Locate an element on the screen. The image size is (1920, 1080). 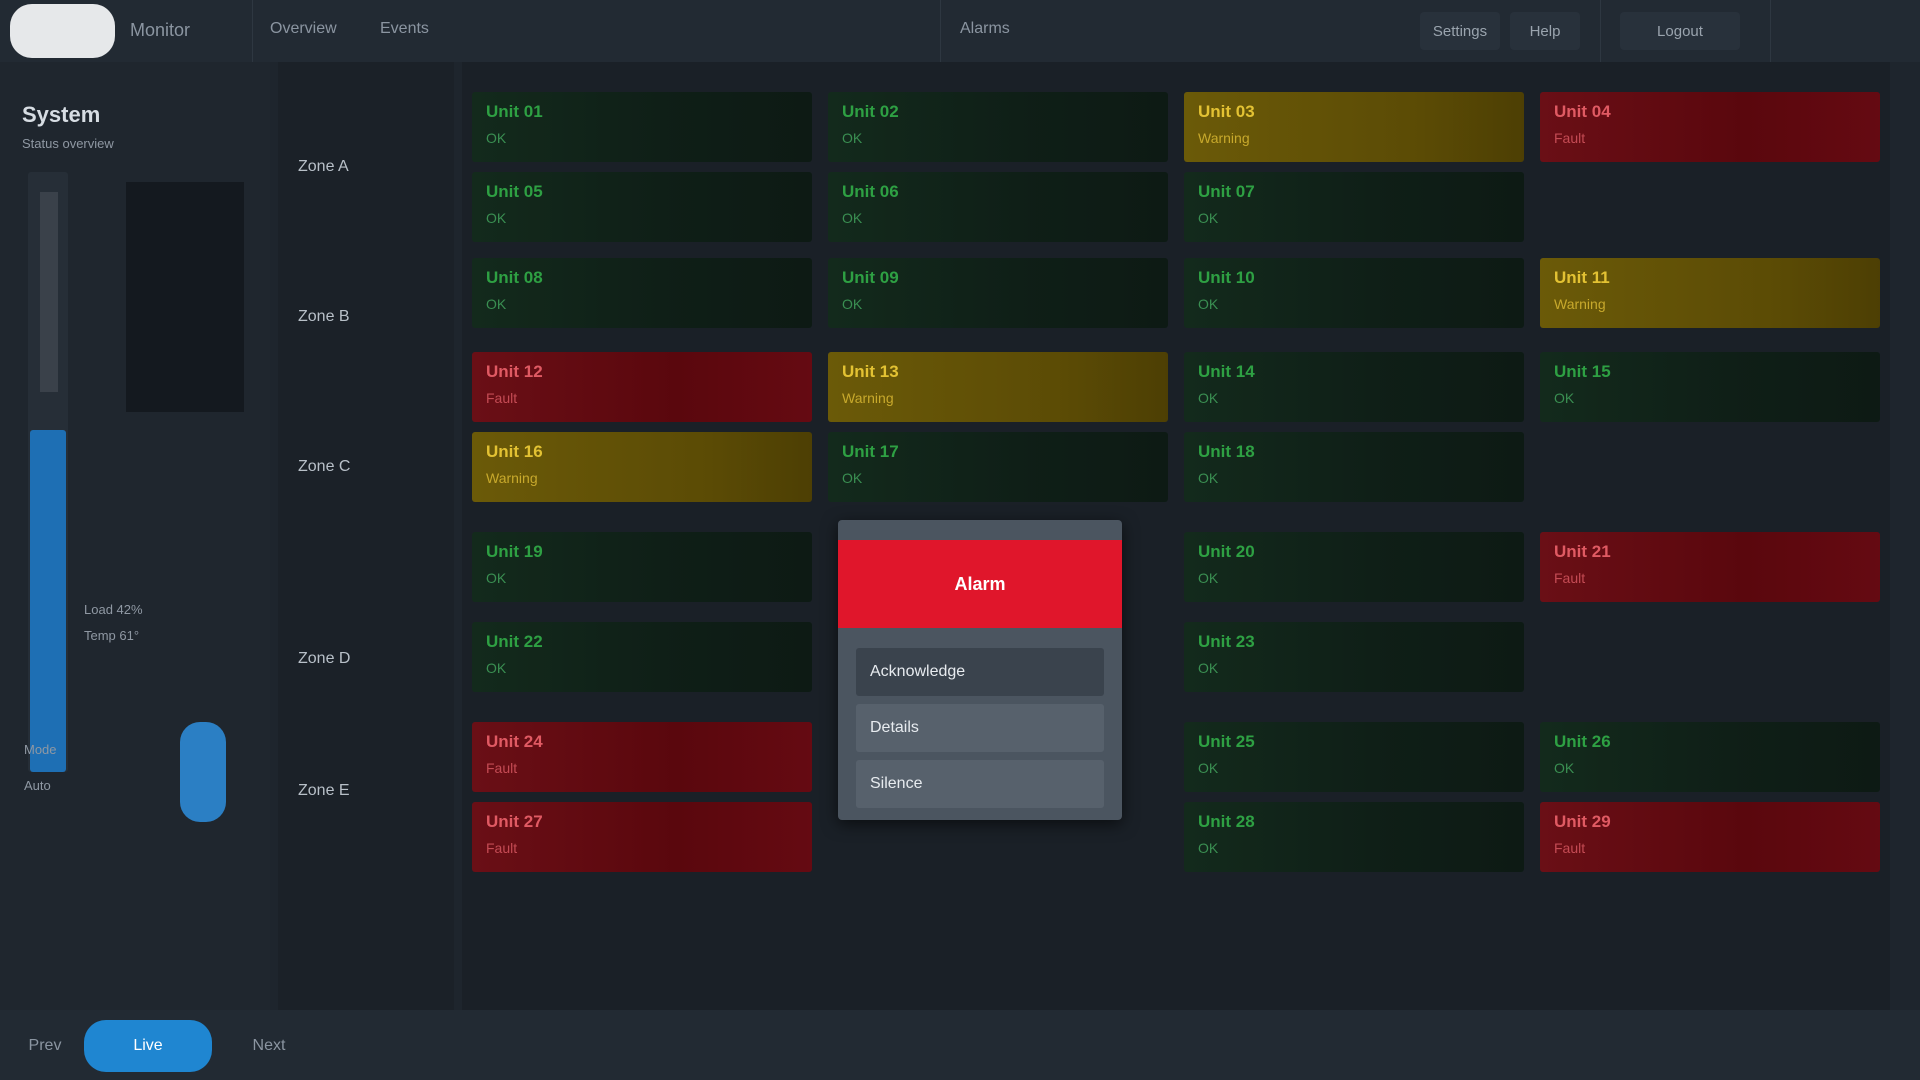
mode-toggle is located at coordinates (203, 772).